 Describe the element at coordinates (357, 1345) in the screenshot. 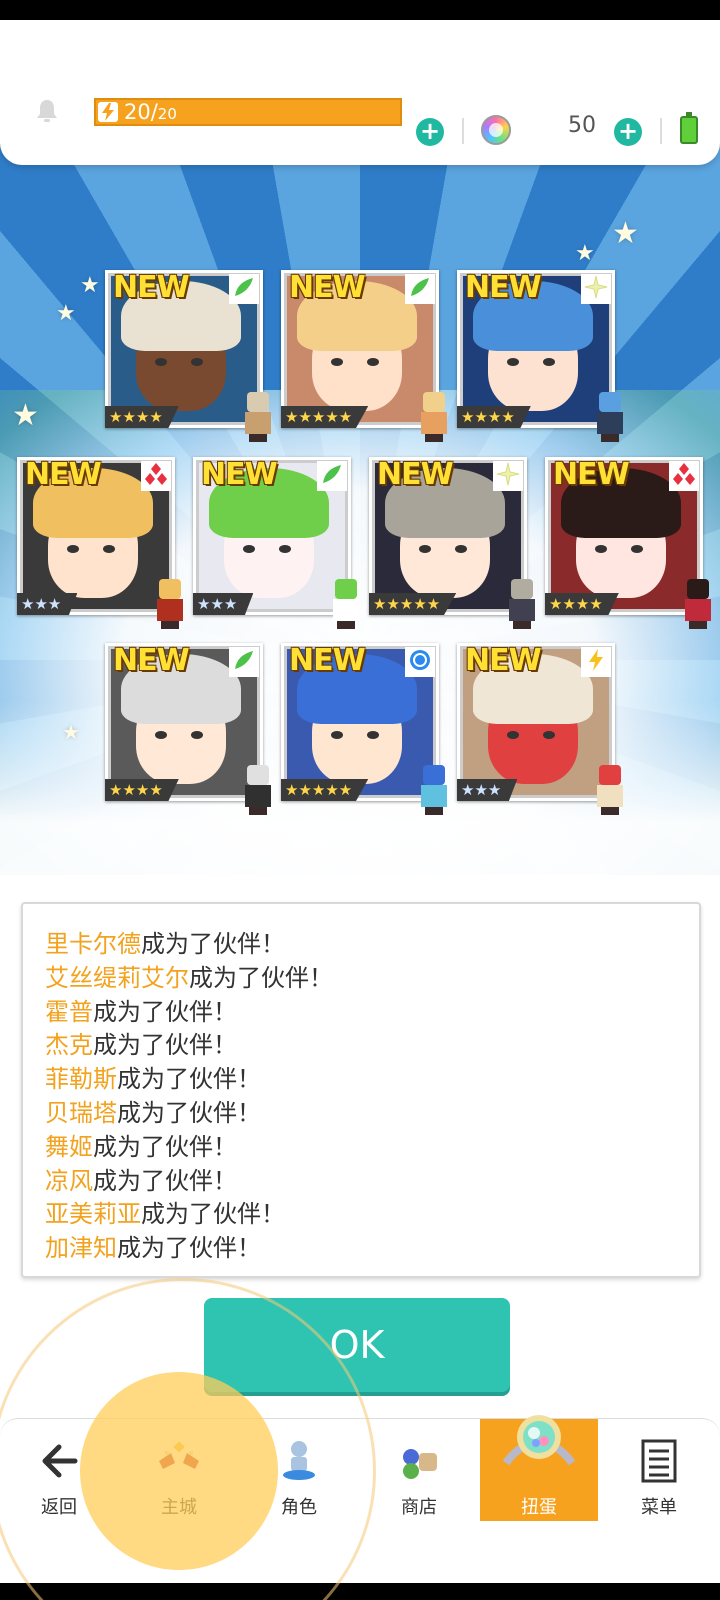

I see `ok-button: OK` at that location.